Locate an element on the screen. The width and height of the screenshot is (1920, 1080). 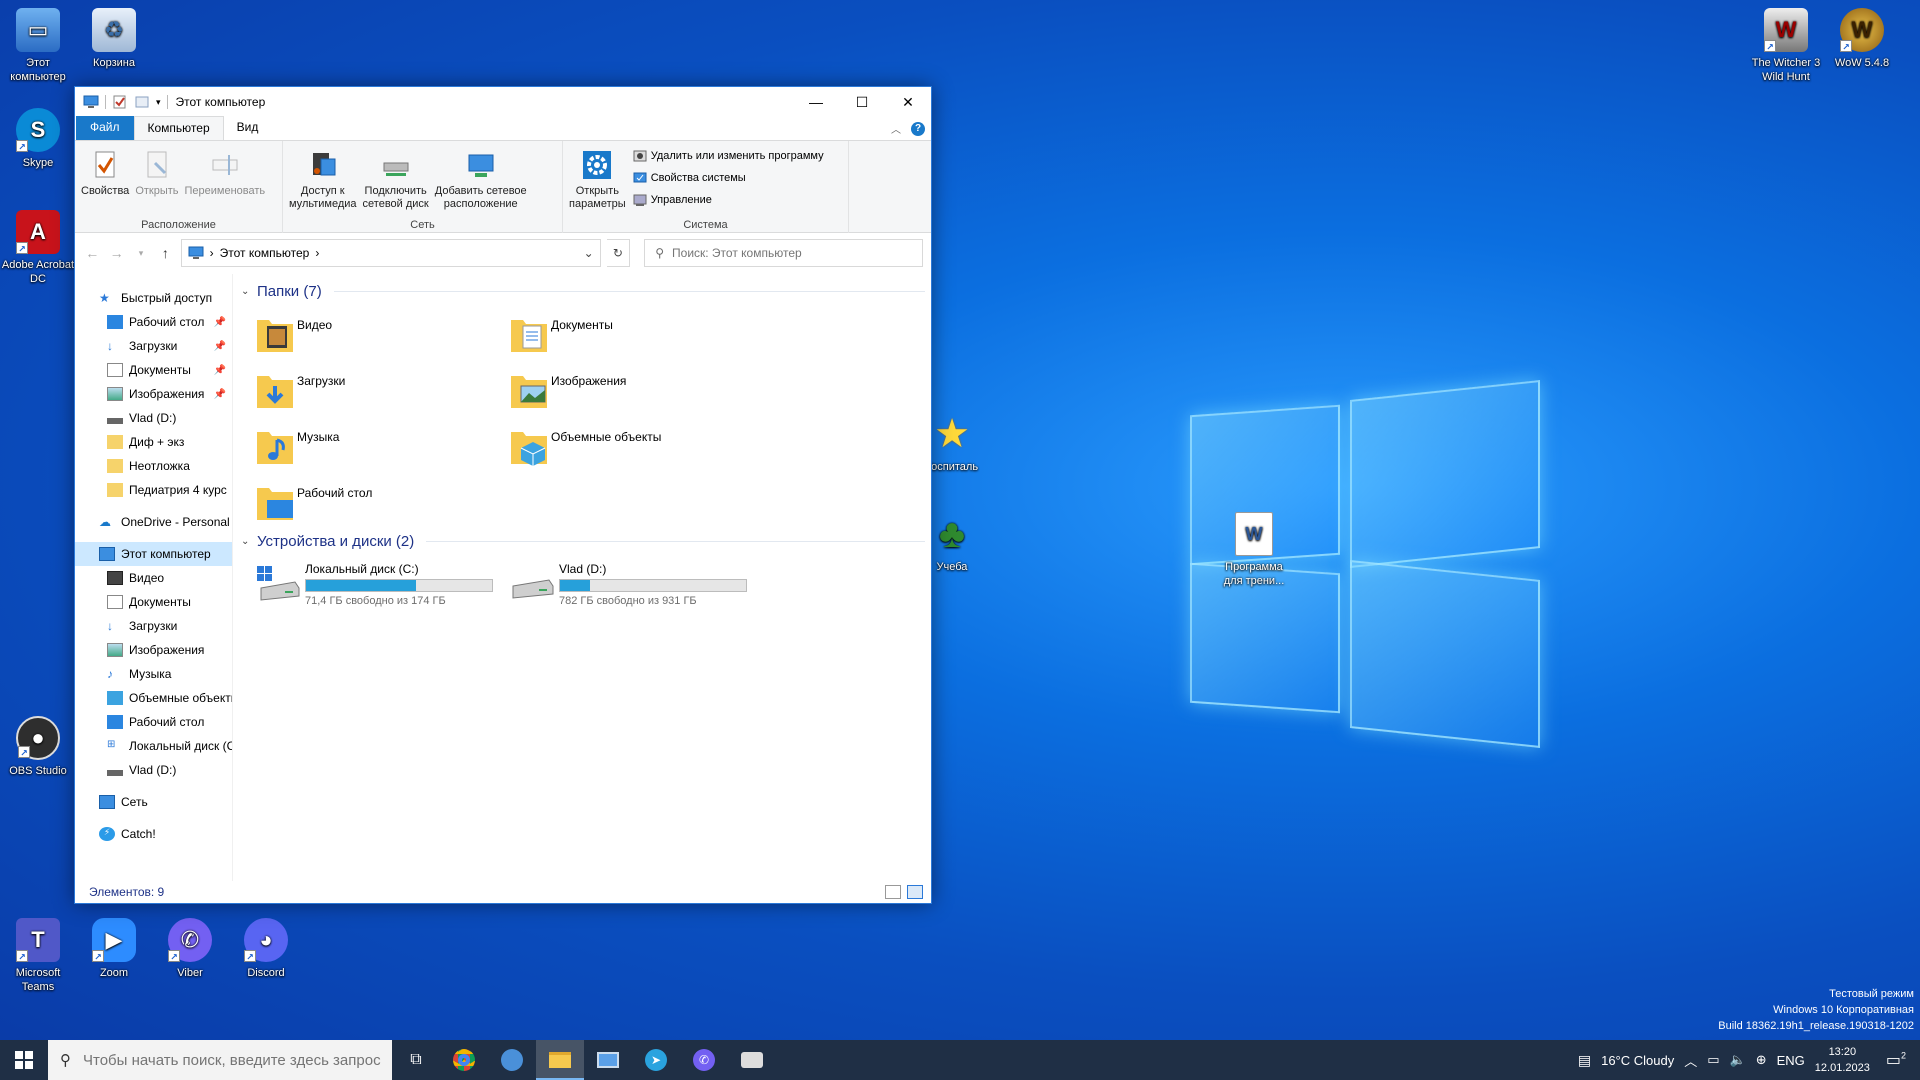
details-view-icon is located at coordinates (893, 892).